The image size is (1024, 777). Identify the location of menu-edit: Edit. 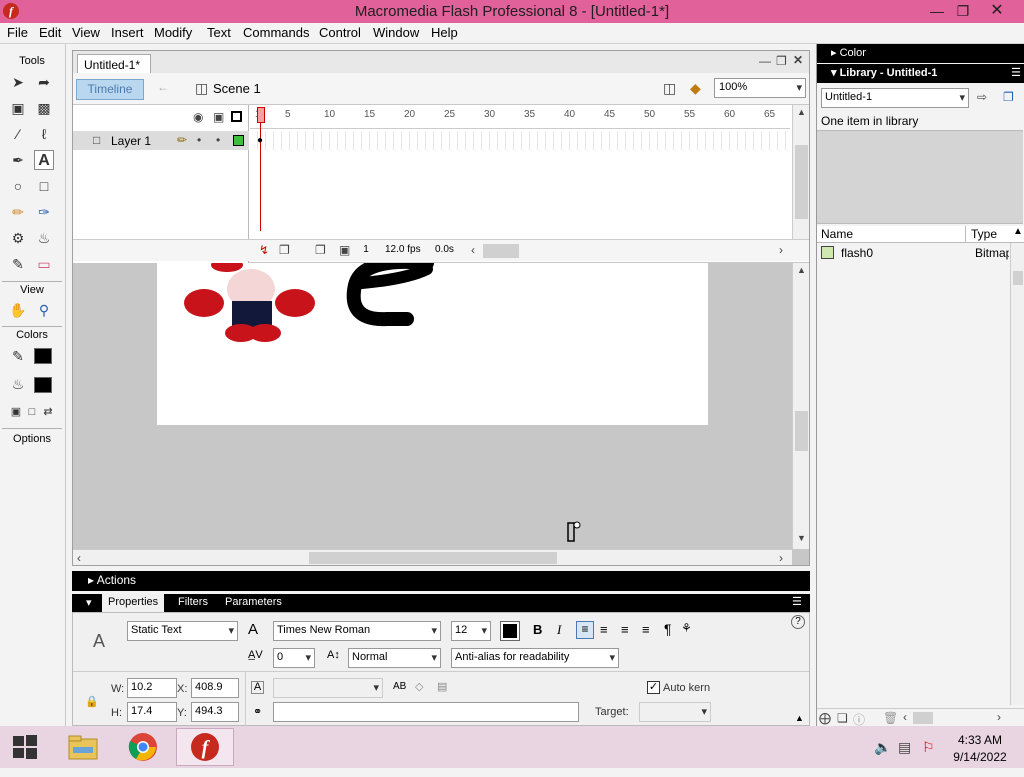
(50, 32).